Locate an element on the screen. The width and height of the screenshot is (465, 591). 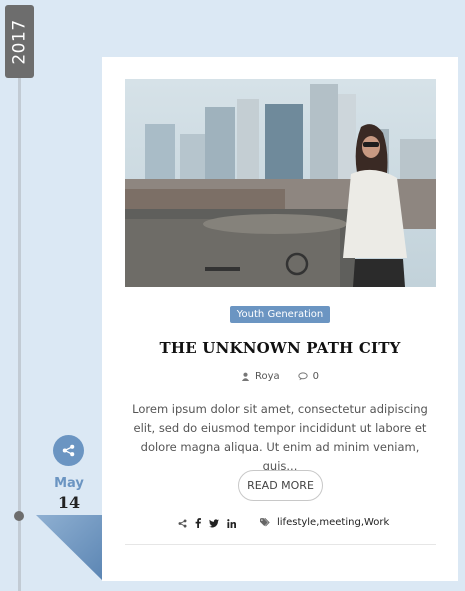
tag-list: lifestyle,meeting,Work is located at coordinates (333, 522).